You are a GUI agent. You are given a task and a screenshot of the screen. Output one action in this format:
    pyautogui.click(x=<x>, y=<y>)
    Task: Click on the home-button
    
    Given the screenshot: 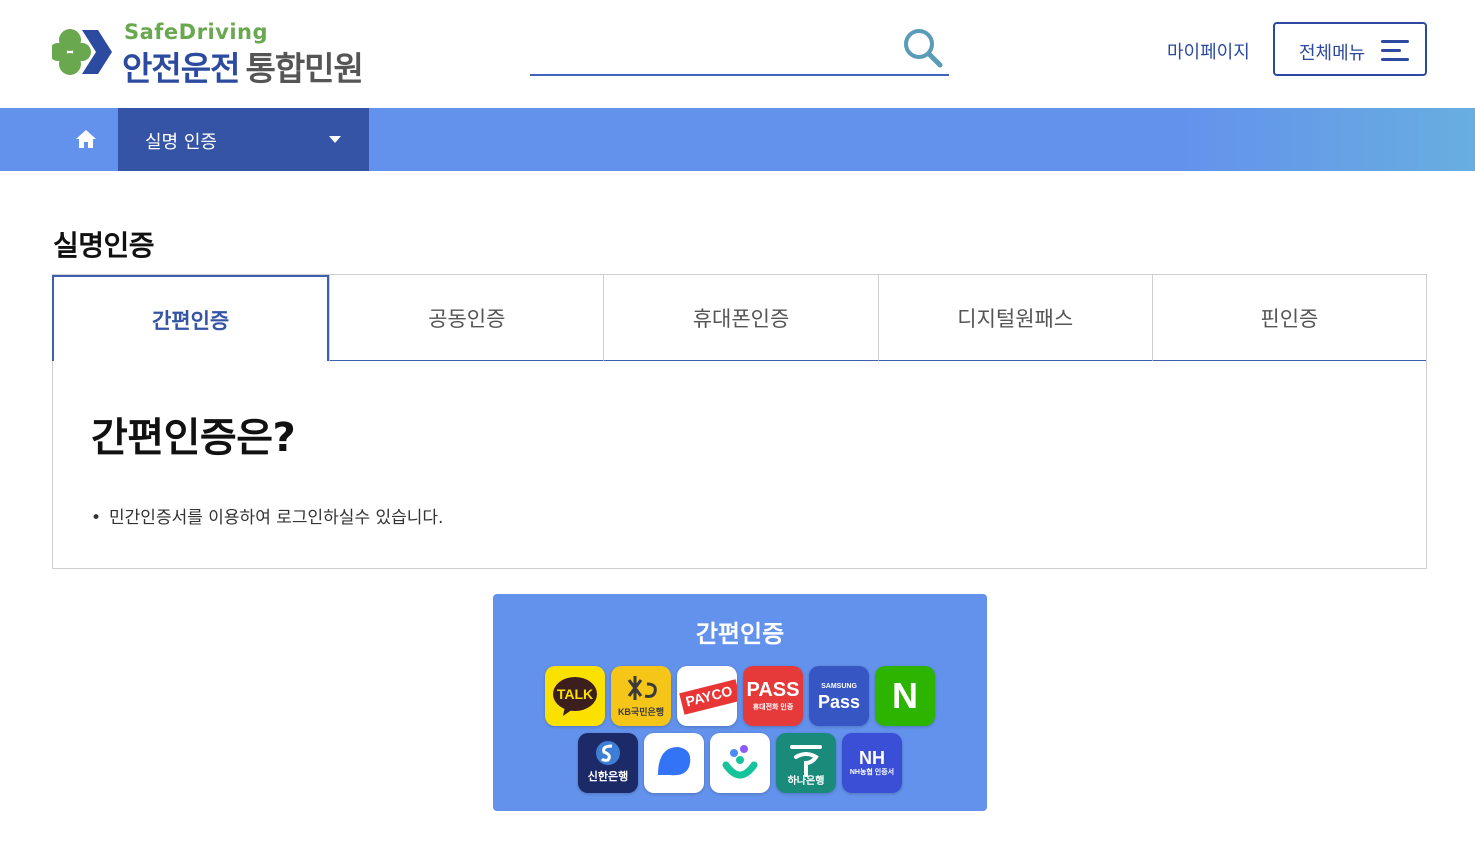 What is the action you would take?
    pyautogui.click(x=85, y=139)
    